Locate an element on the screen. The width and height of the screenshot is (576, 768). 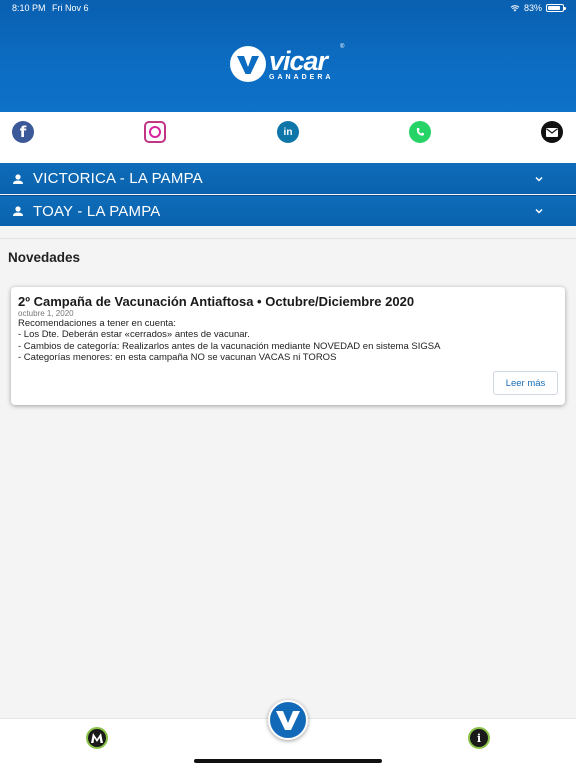
brand-logo: vicar GANADERA is located at coordinates (289, 64).